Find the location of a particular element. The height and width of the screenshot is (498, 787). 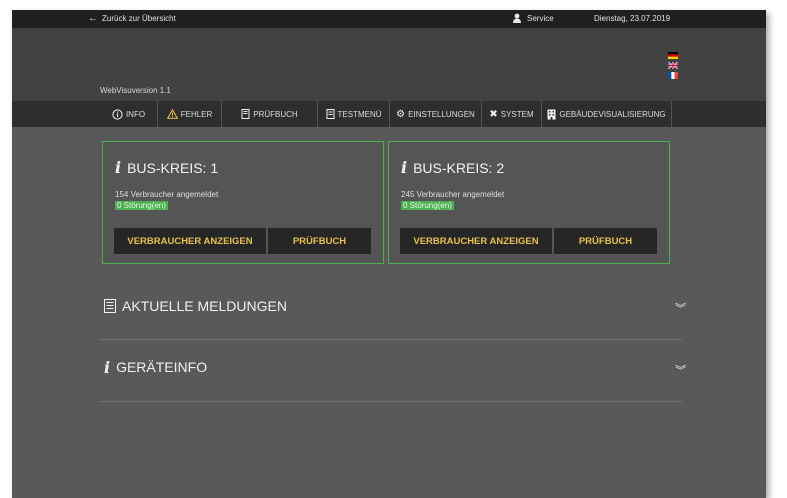

consumer-count: 154 Verbraucher angemeldet is located at coordinates (167, 194).